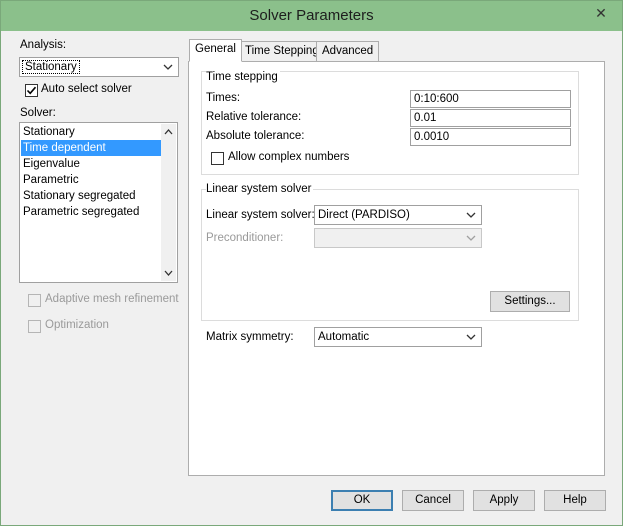 The width and height of the screenshot is (623, 526). I want to click on solver-label: Solver:, so click(38, 113).